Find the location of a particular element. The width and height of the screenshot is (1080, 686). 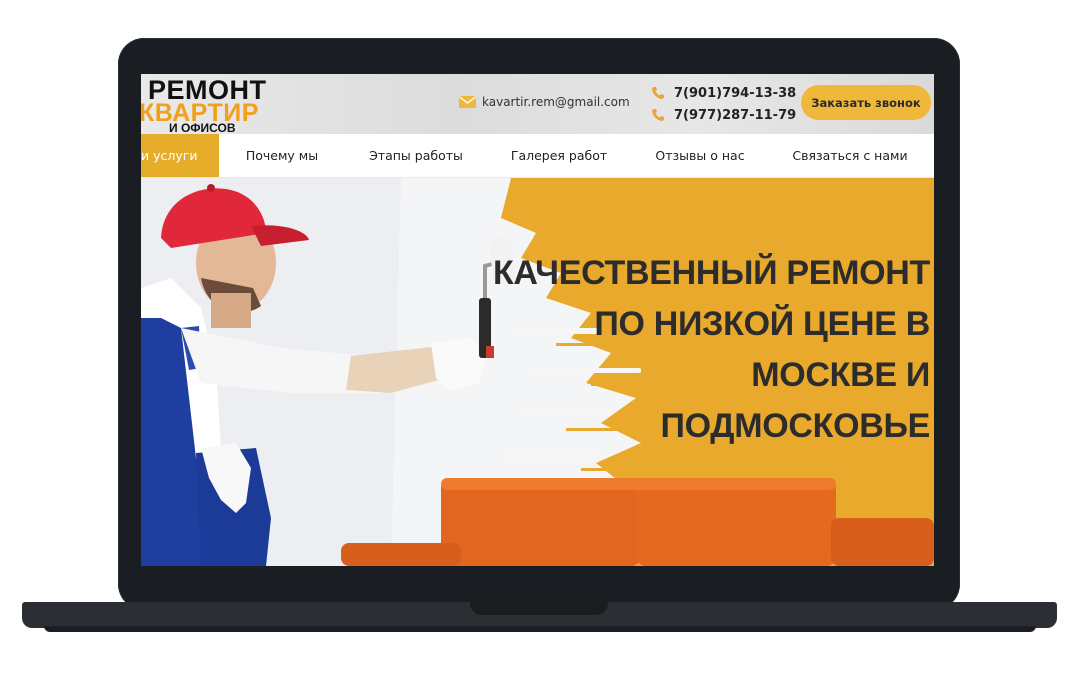

nav-item-contact: Связаться с нами is located at coordinates (850, 155).